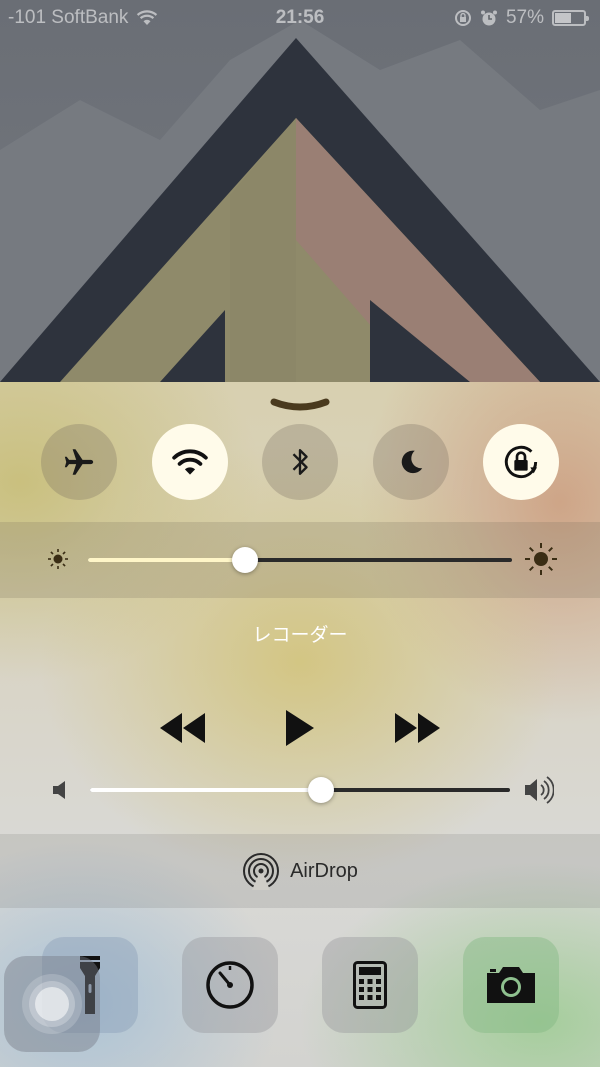  I want to click on rewind-button, so click(183, 728).